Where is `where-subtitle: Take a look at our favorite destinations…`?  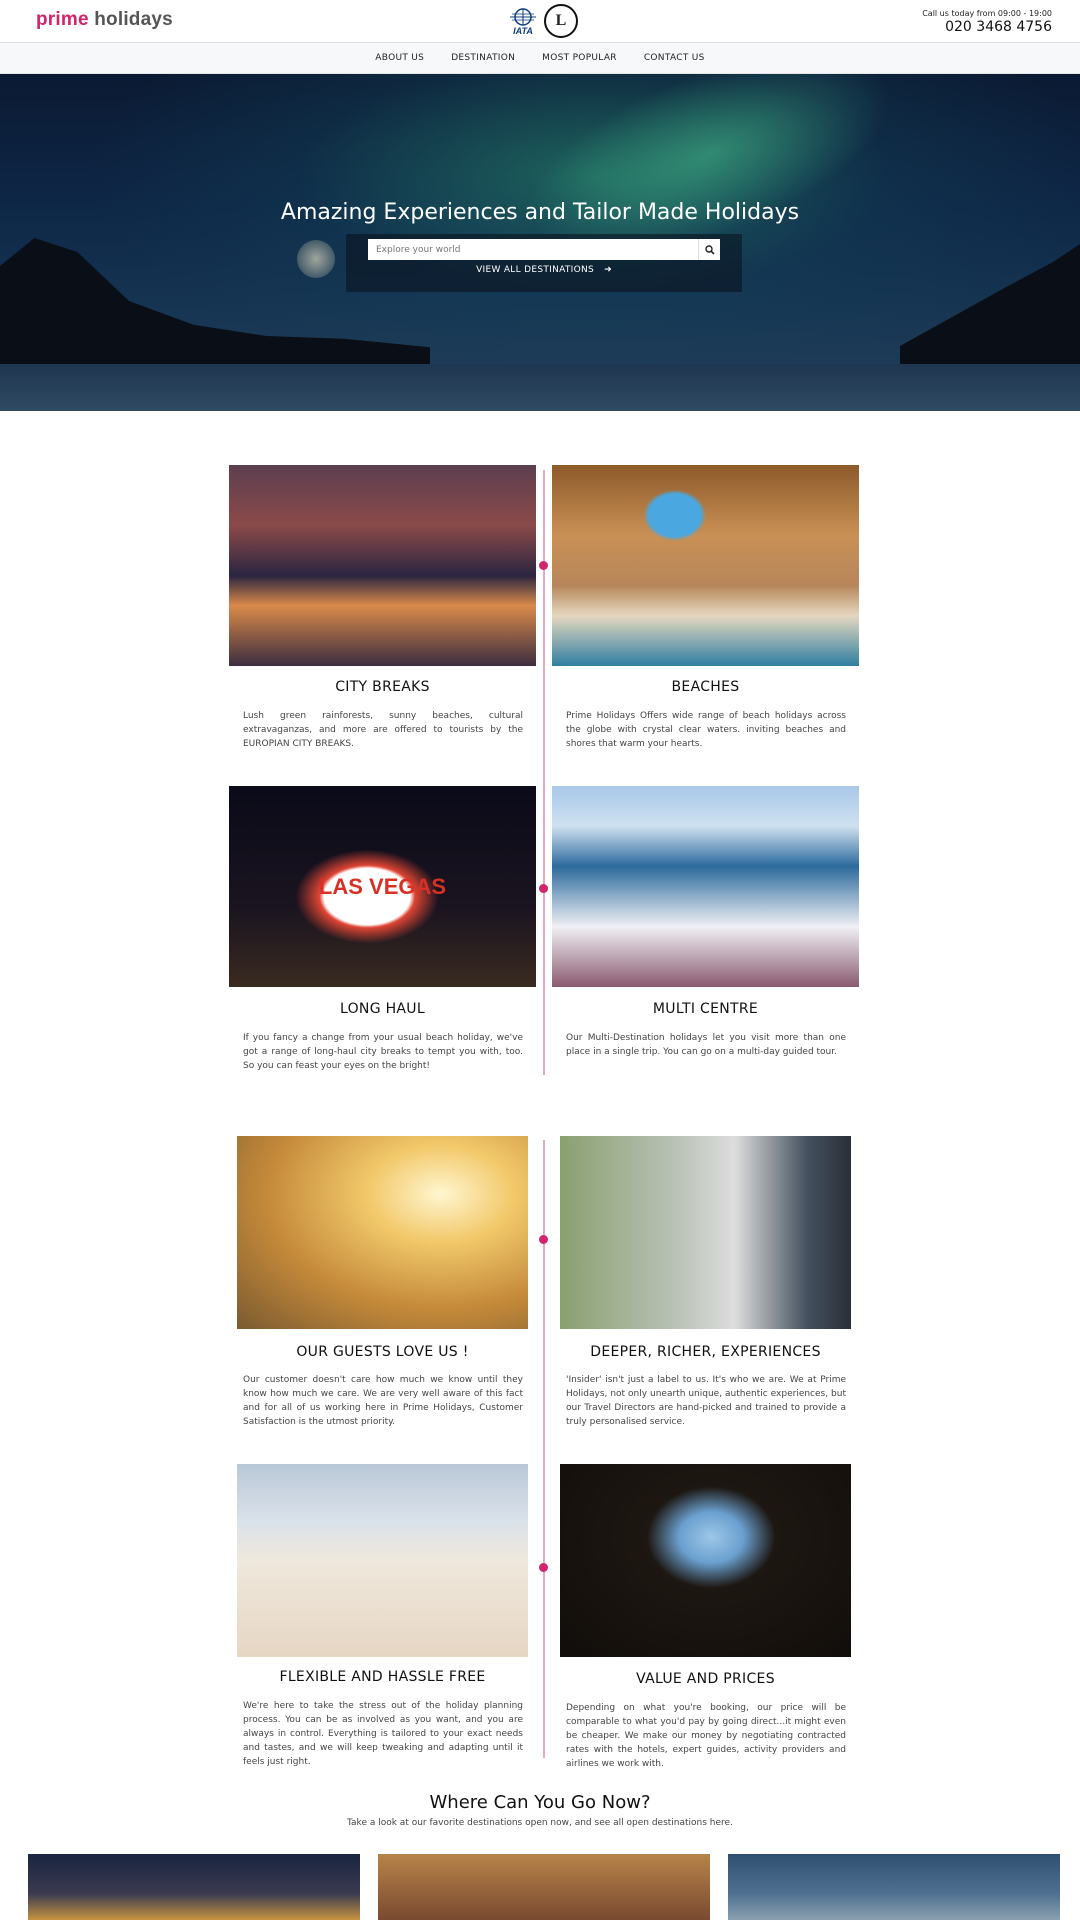 where-subtitle: Take a look at our favorite destinations… is located at coordinates (540, 1823).